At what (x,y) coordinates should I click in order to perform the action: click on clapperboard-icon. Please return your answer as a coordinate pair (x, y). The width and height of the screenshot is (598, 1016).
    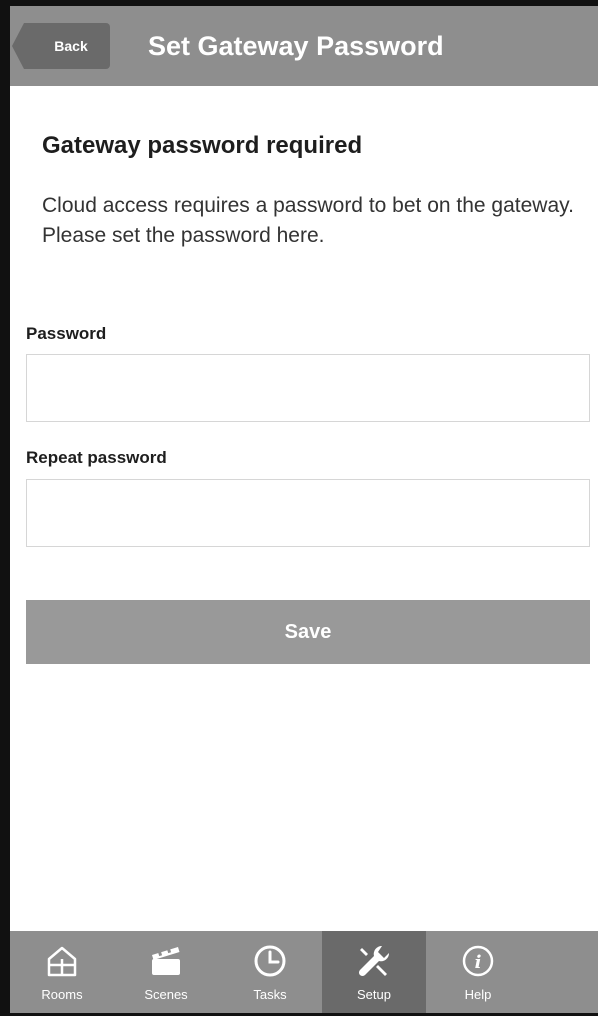
    Looking at the image, I should click on (166, 961).